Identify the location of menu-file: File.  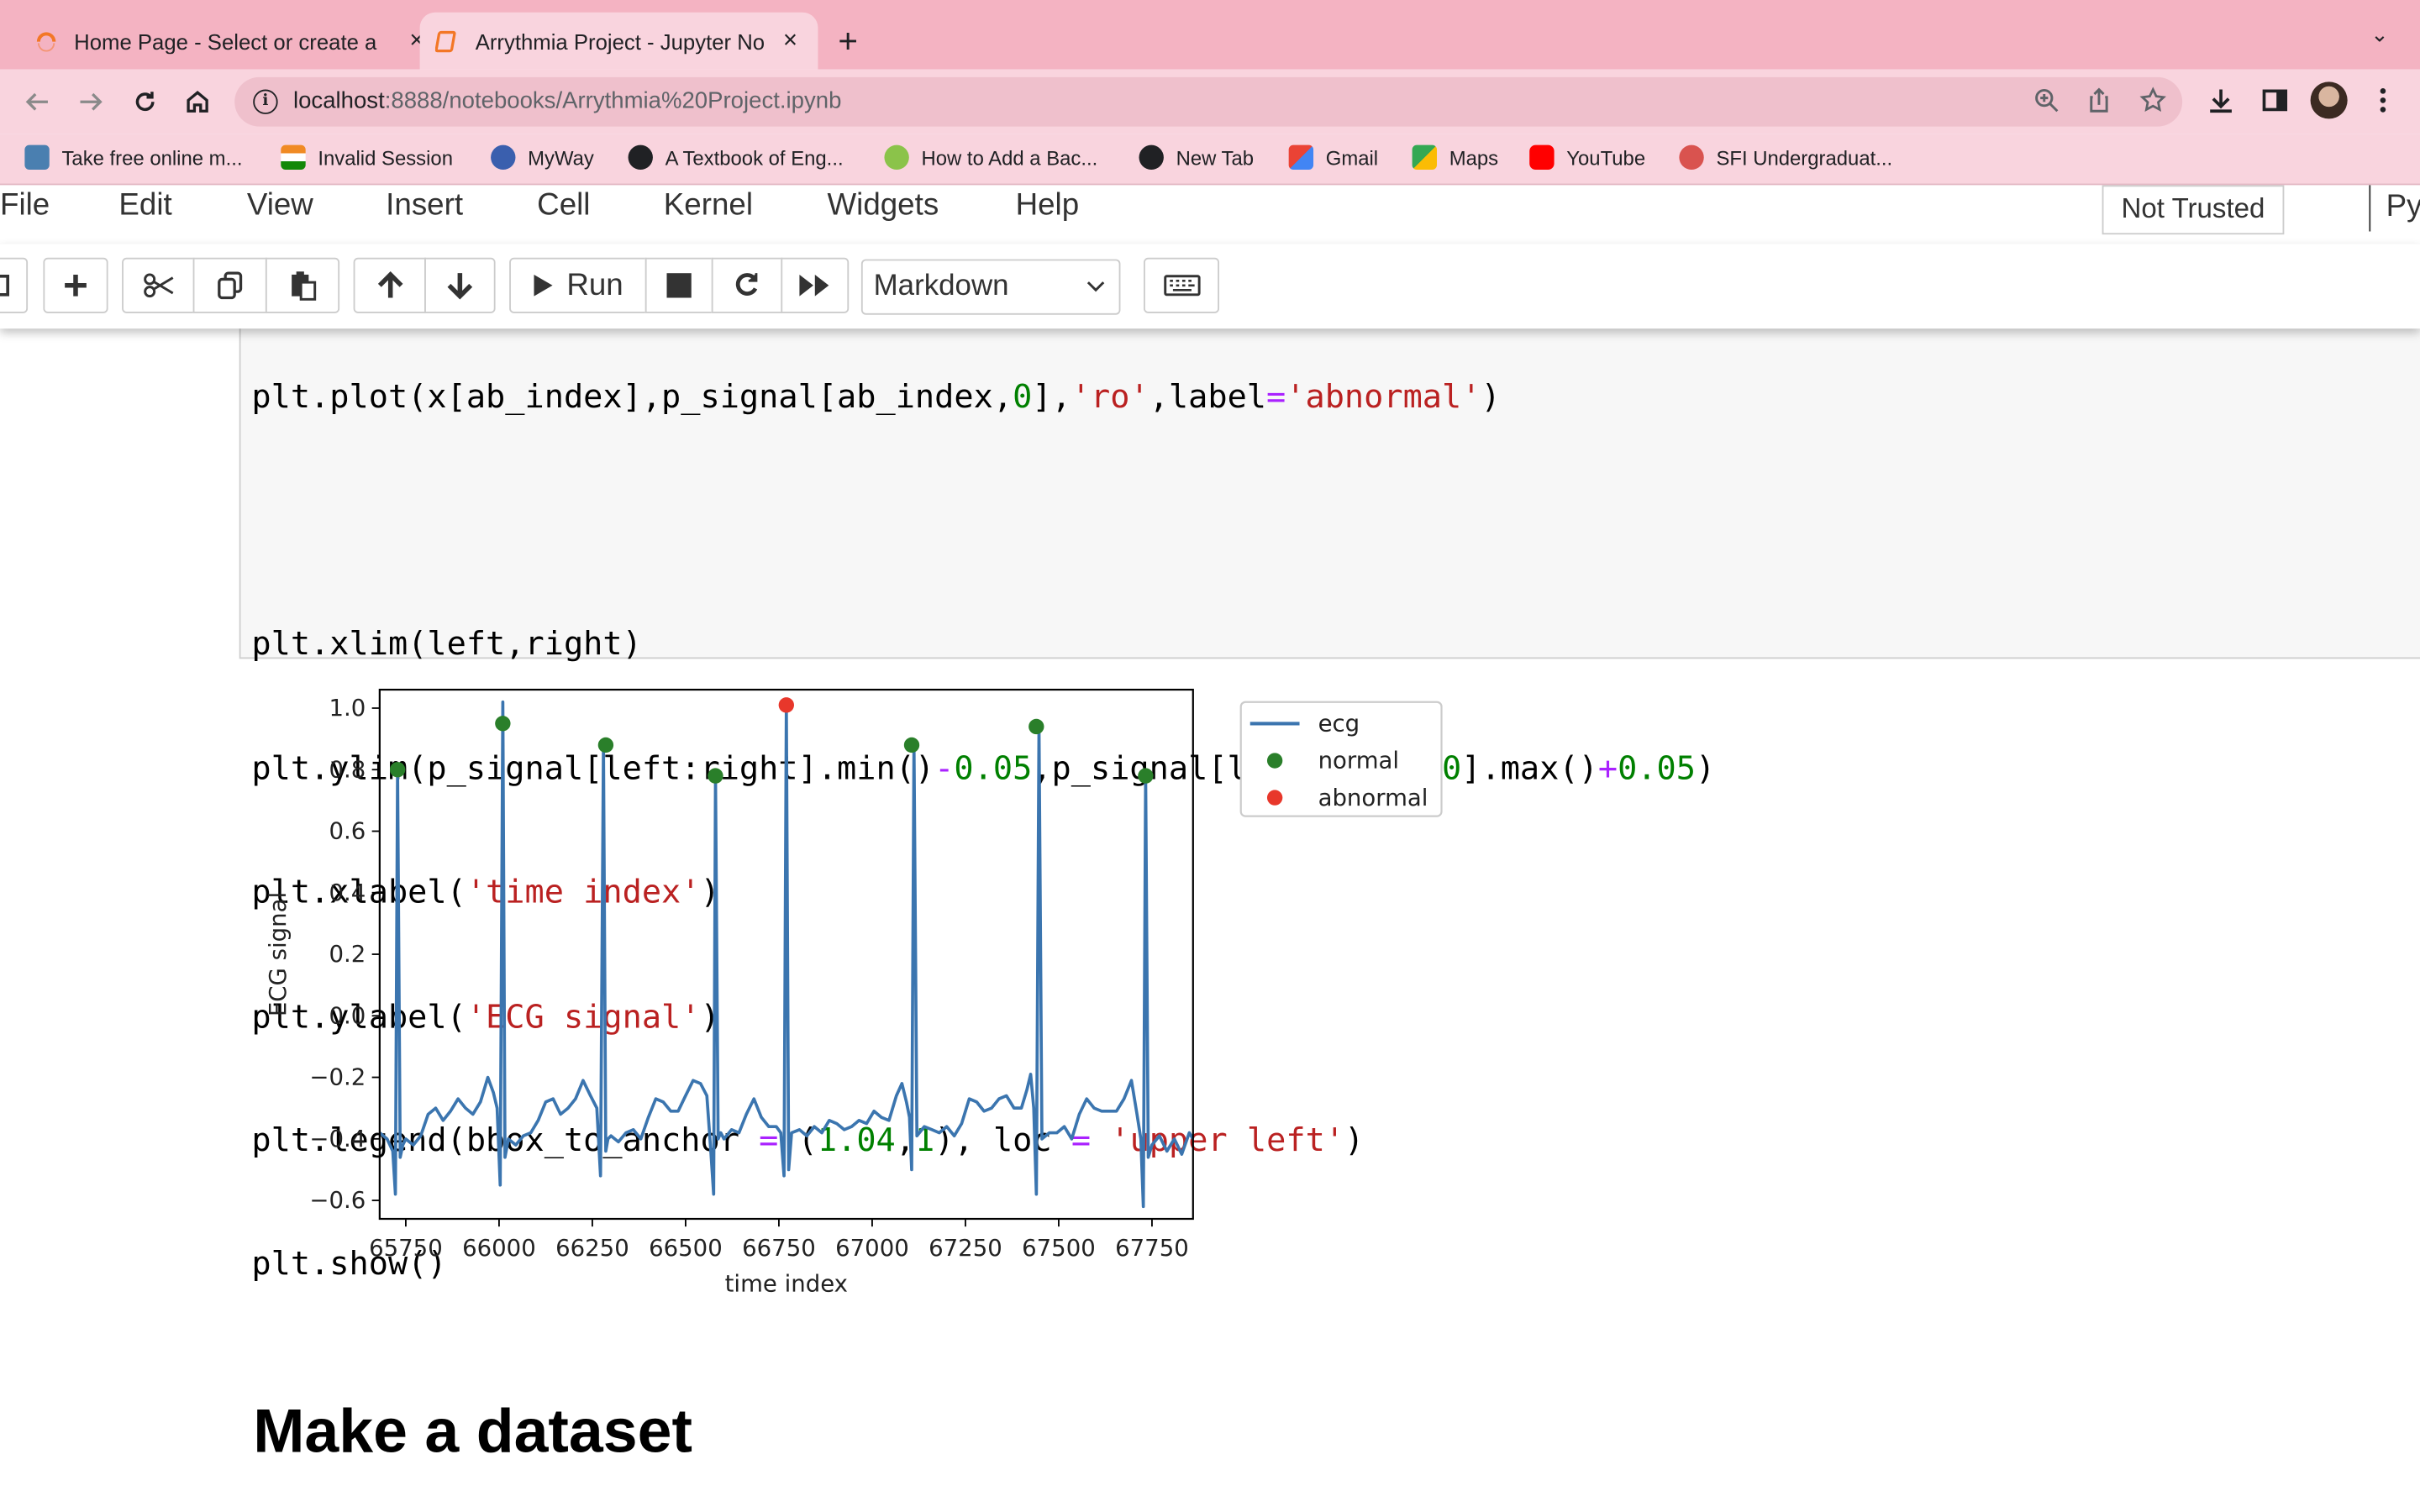
(25, 205).